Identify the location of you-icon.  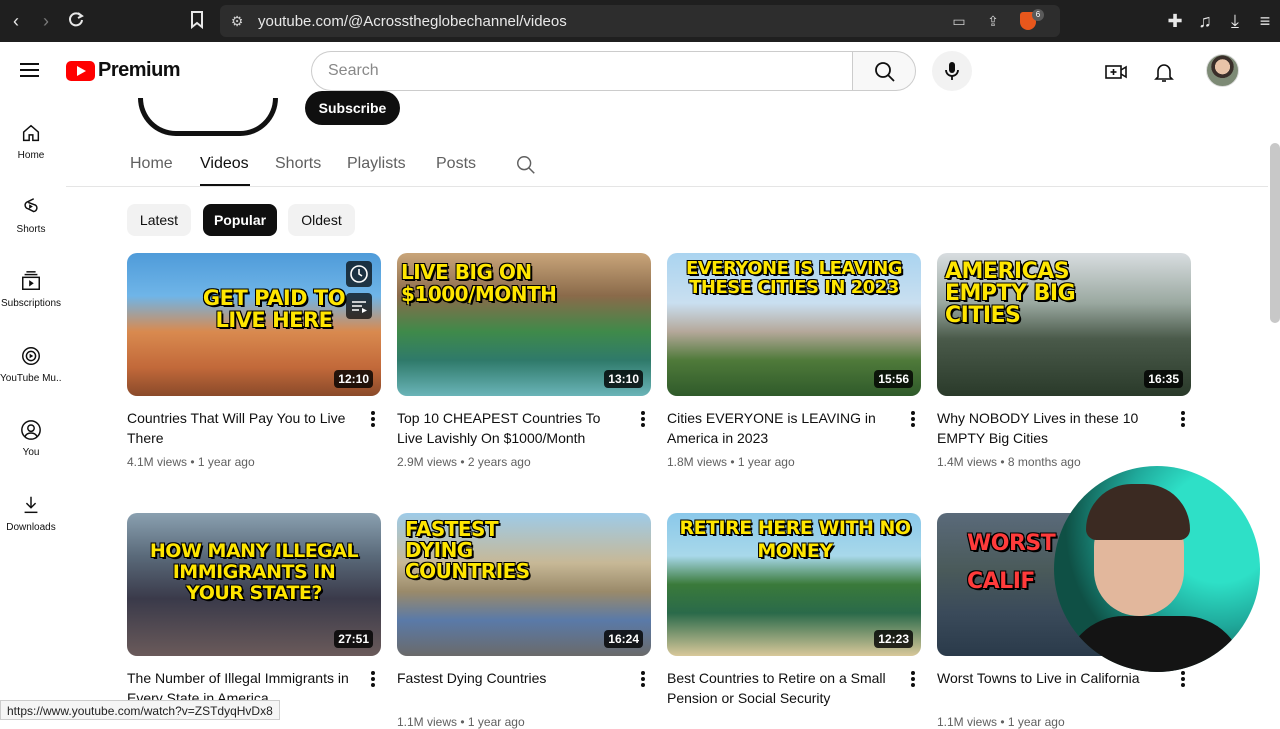
(31, 430).